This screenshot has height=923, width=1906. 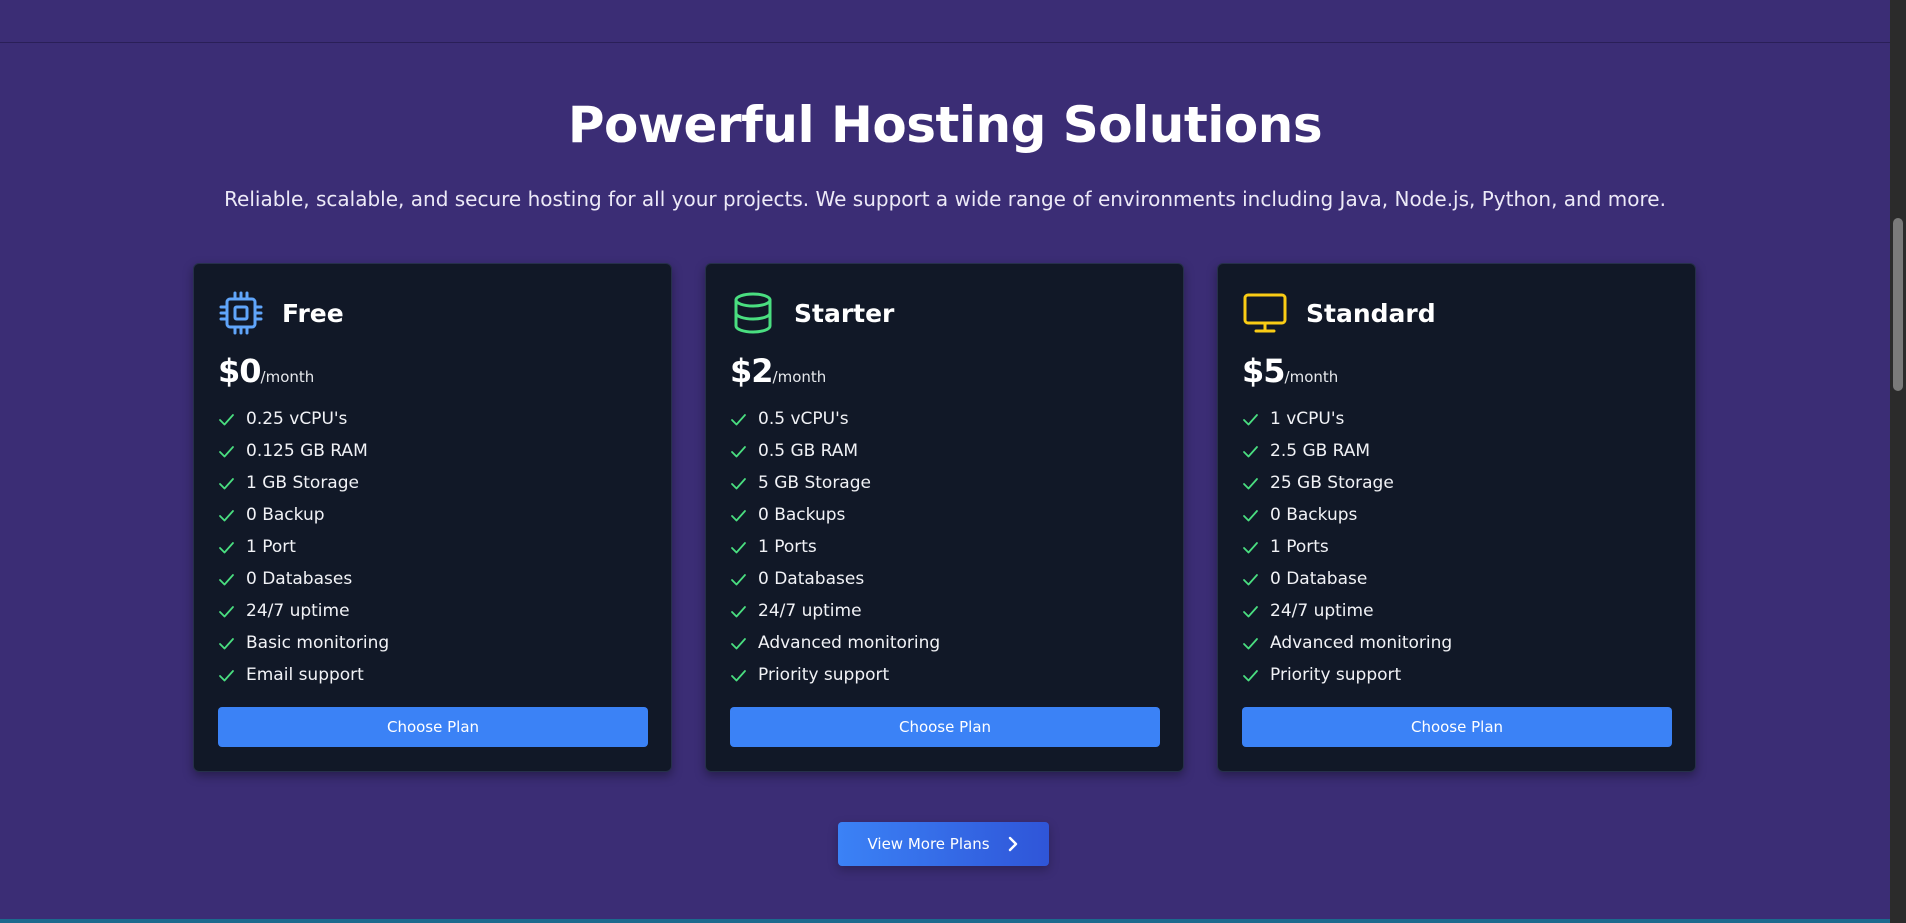 I want to click on feature-text: 1 GB Storage, so click(x=302, y=483).